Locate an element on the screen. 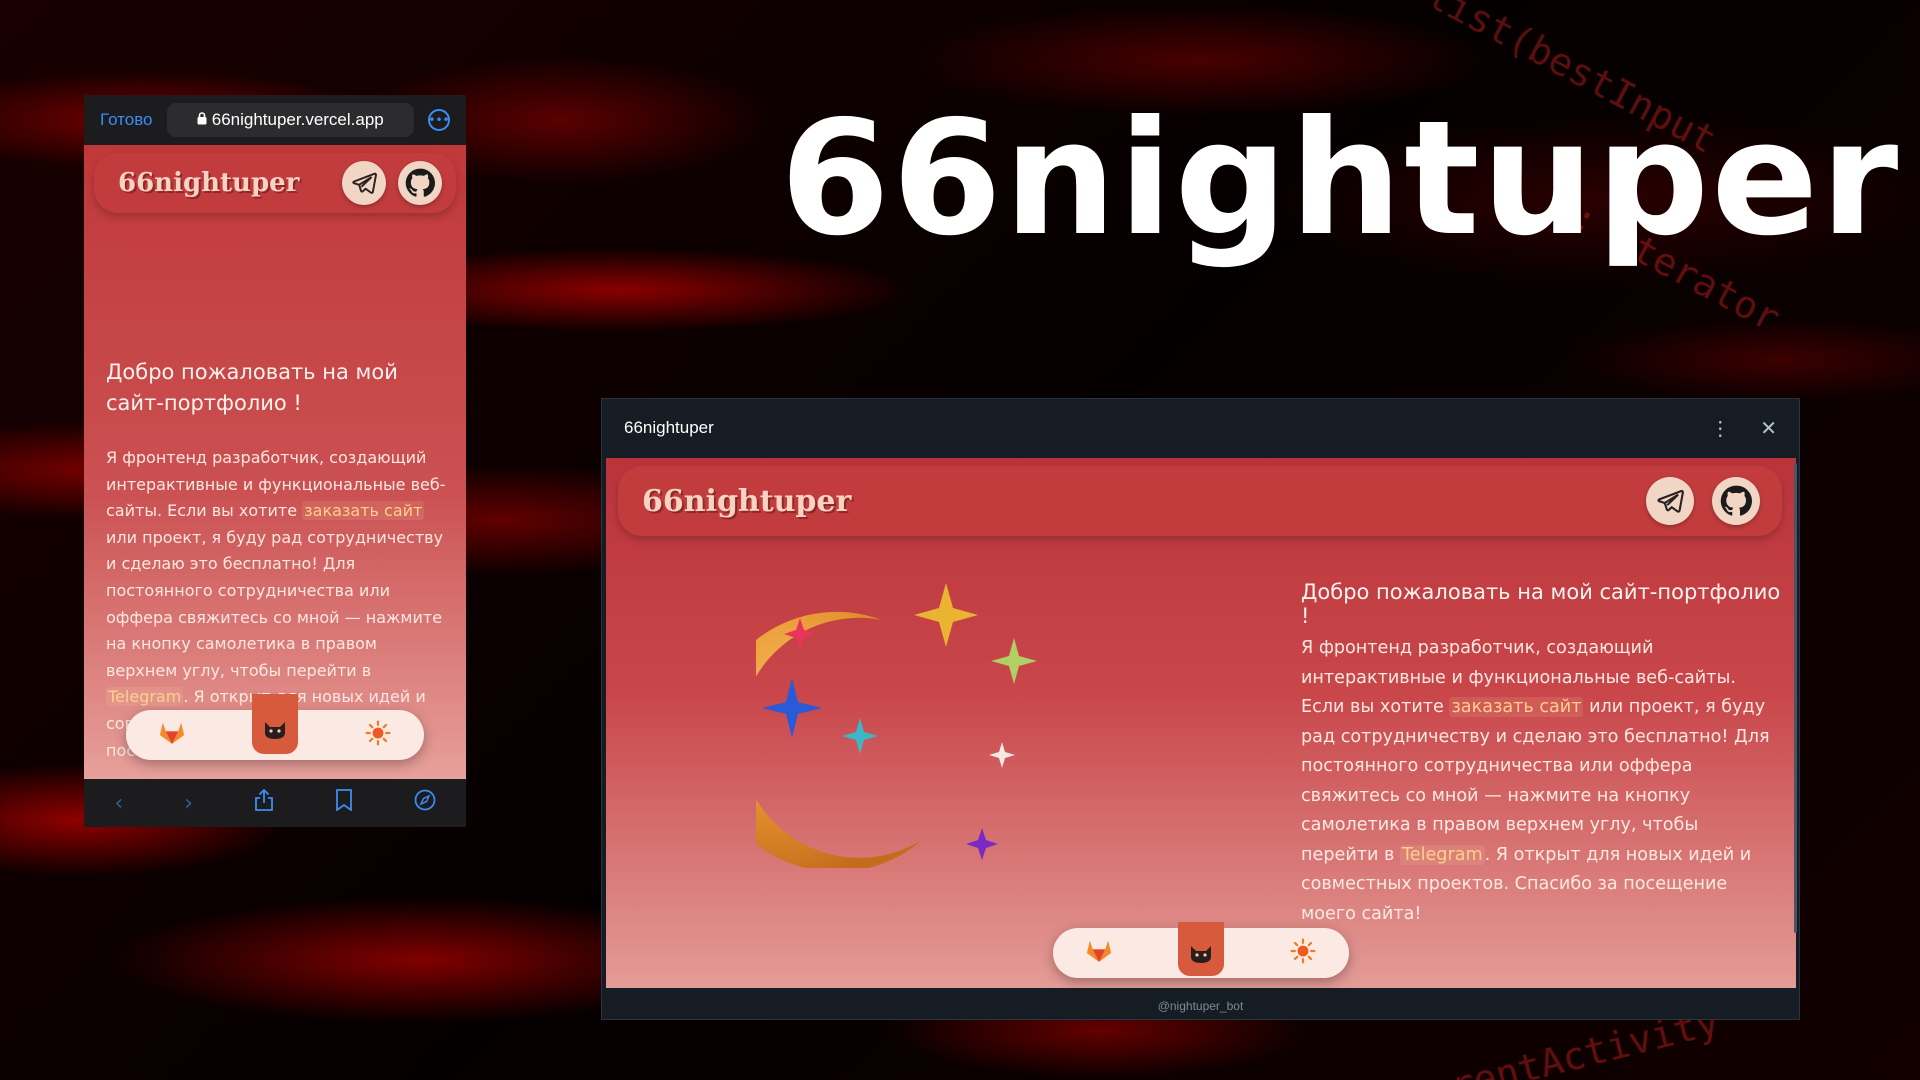 The height and width of the screenshot is (1080, 1920). forward-icon: › is located at coordinates (188, 803).